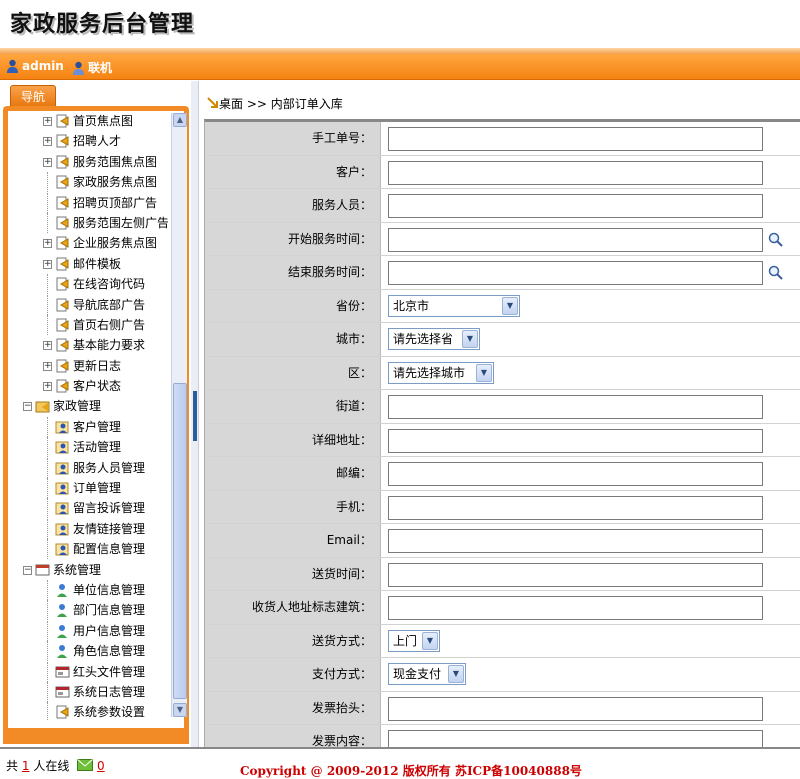  I want to click on sidebar-splitter, so click(195, 414).